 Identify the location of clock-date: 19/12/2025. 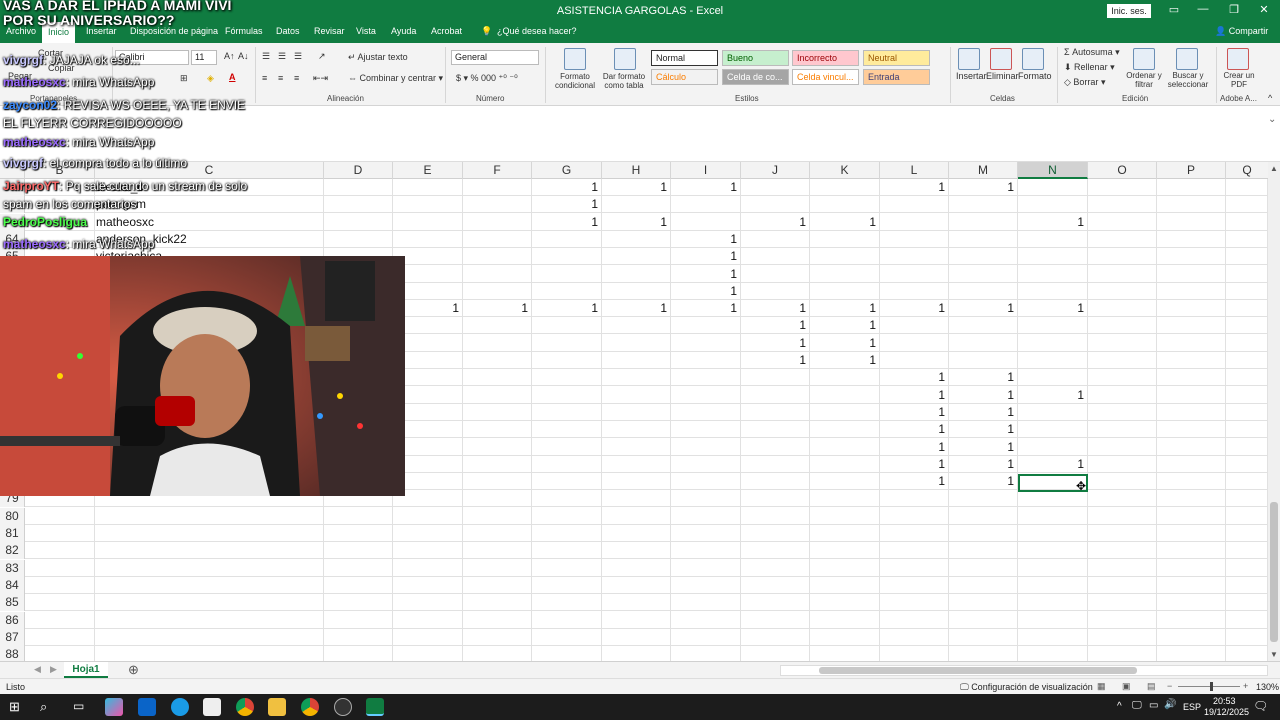
(1226, 712).